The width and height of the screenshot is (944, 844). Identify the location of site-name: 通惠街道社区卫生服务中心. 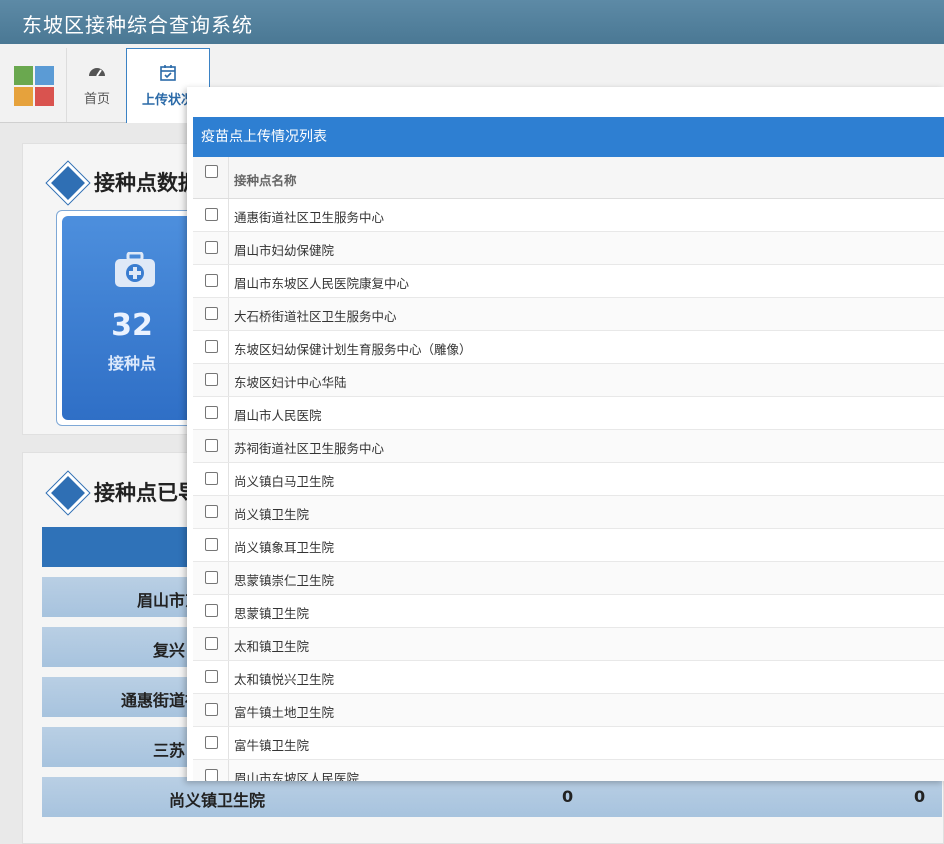
(309, 217).